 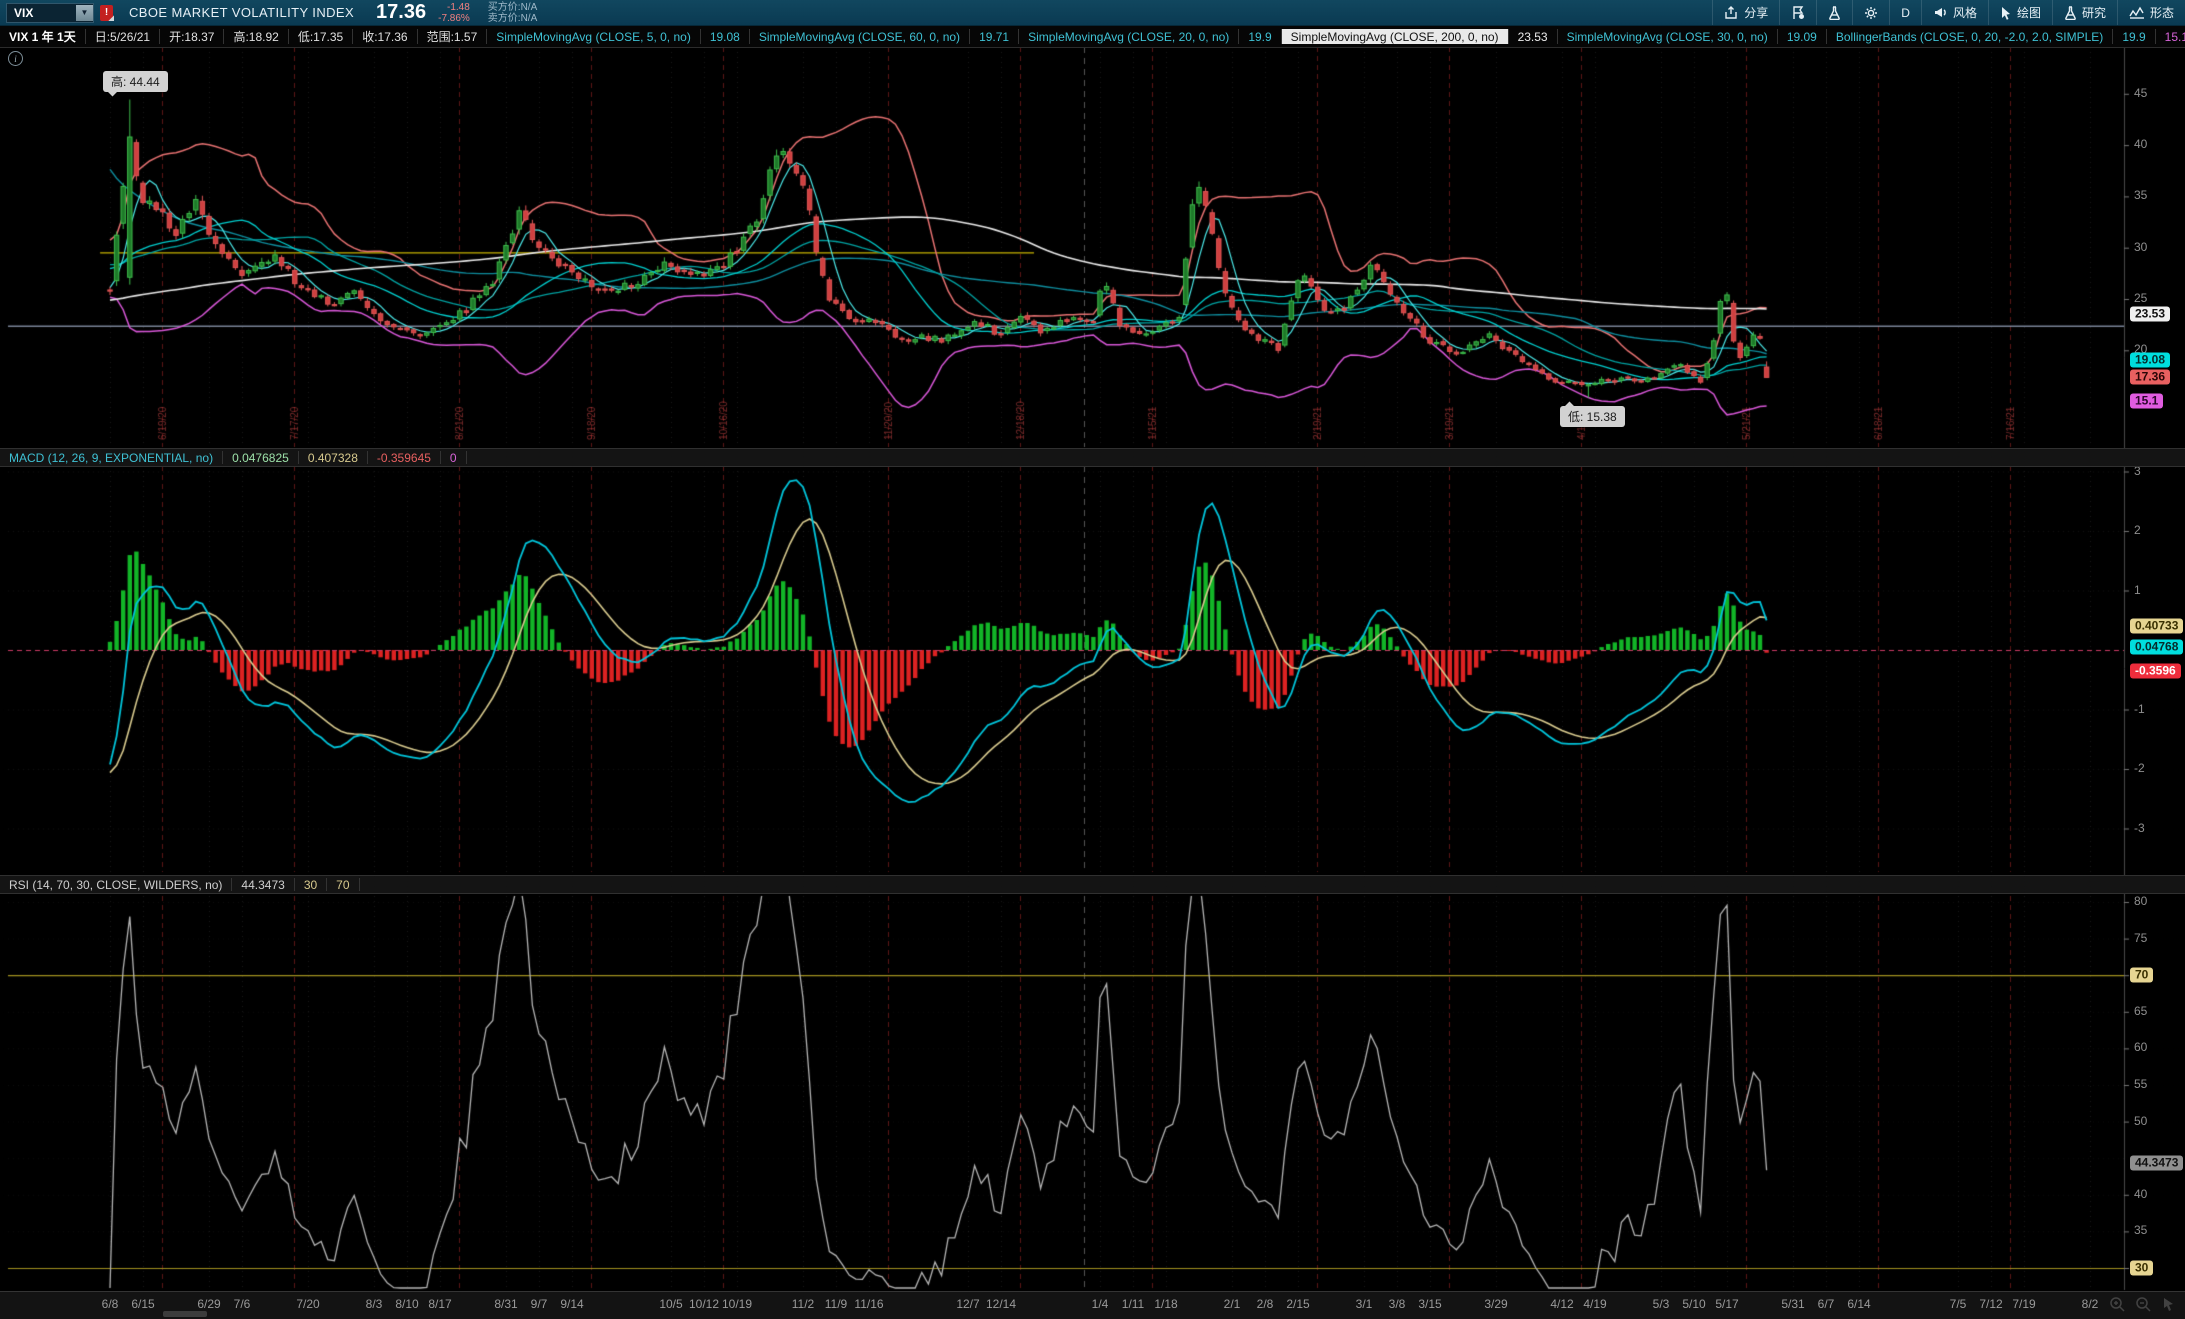 I want to click on bid-ask: 买方价:N/A 卖方价:N/A, so click(x=512, y=13).